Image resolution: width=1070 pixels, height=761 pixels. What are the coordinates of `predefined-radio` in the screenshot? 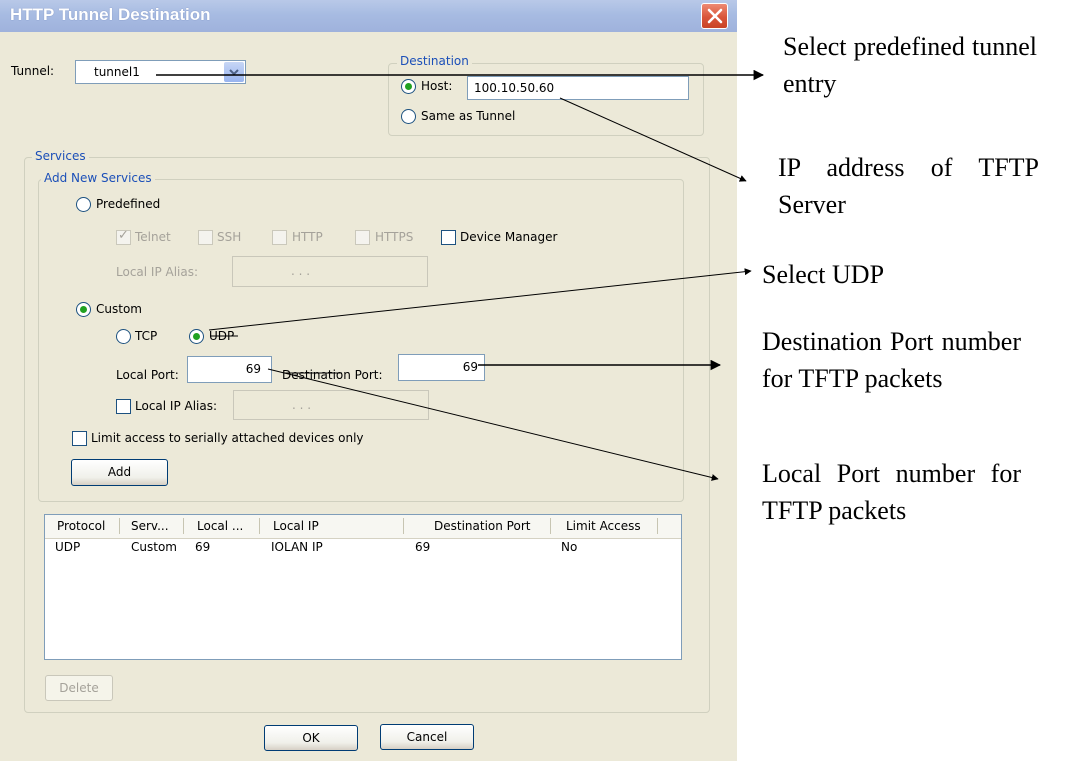 It's located at (83, 204).